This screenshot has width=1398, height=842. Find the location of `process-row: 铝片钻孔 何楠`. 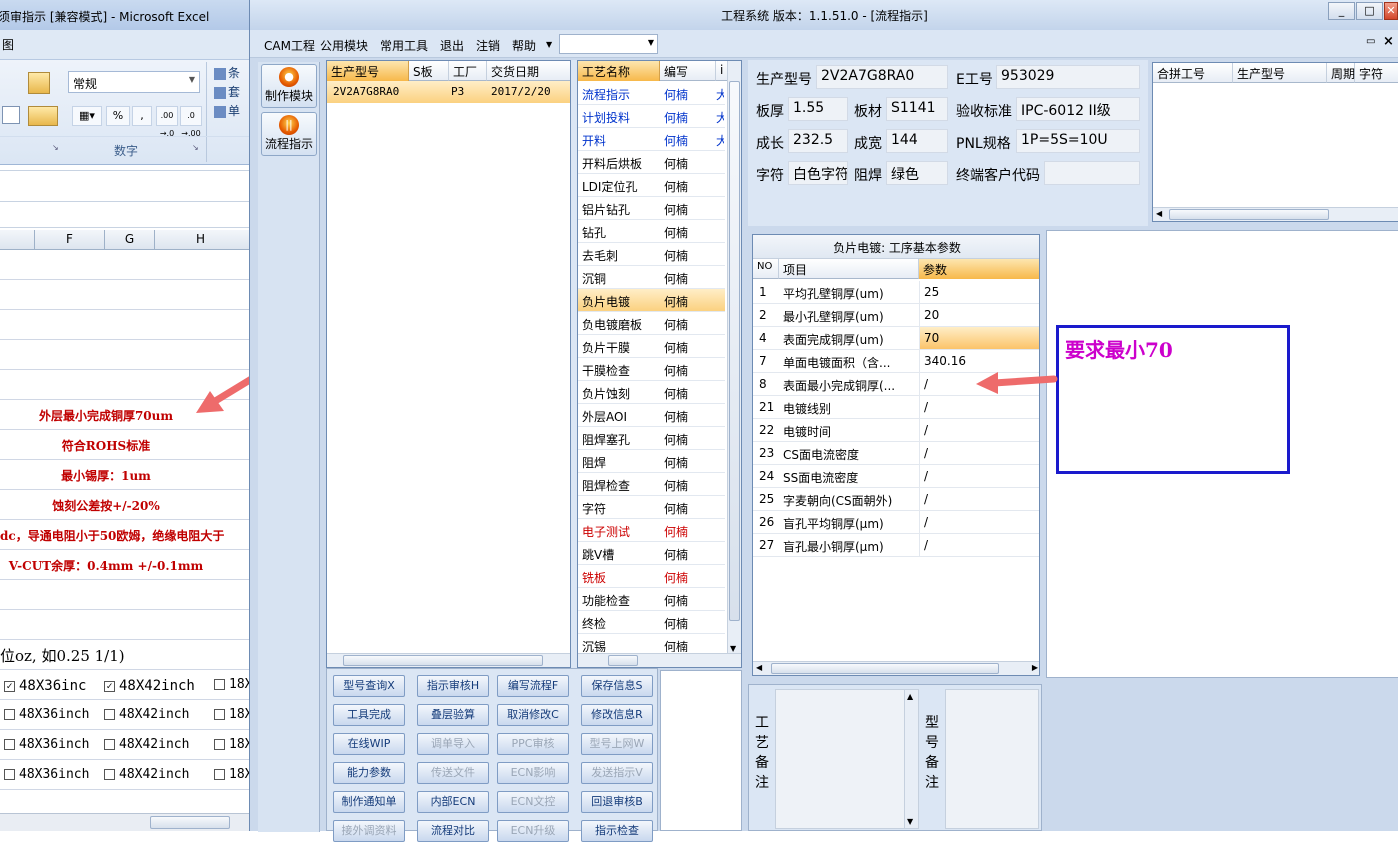

process-row: 铝片钻孔 何楠 is located at coordinates (651, 208).